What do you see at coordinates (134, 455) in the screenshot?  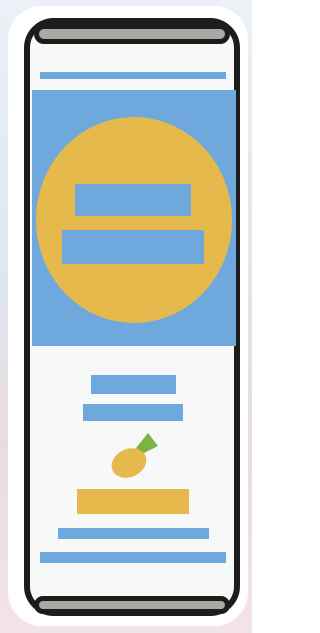 I see `fruit-icon` at bounding box center [134, 455].